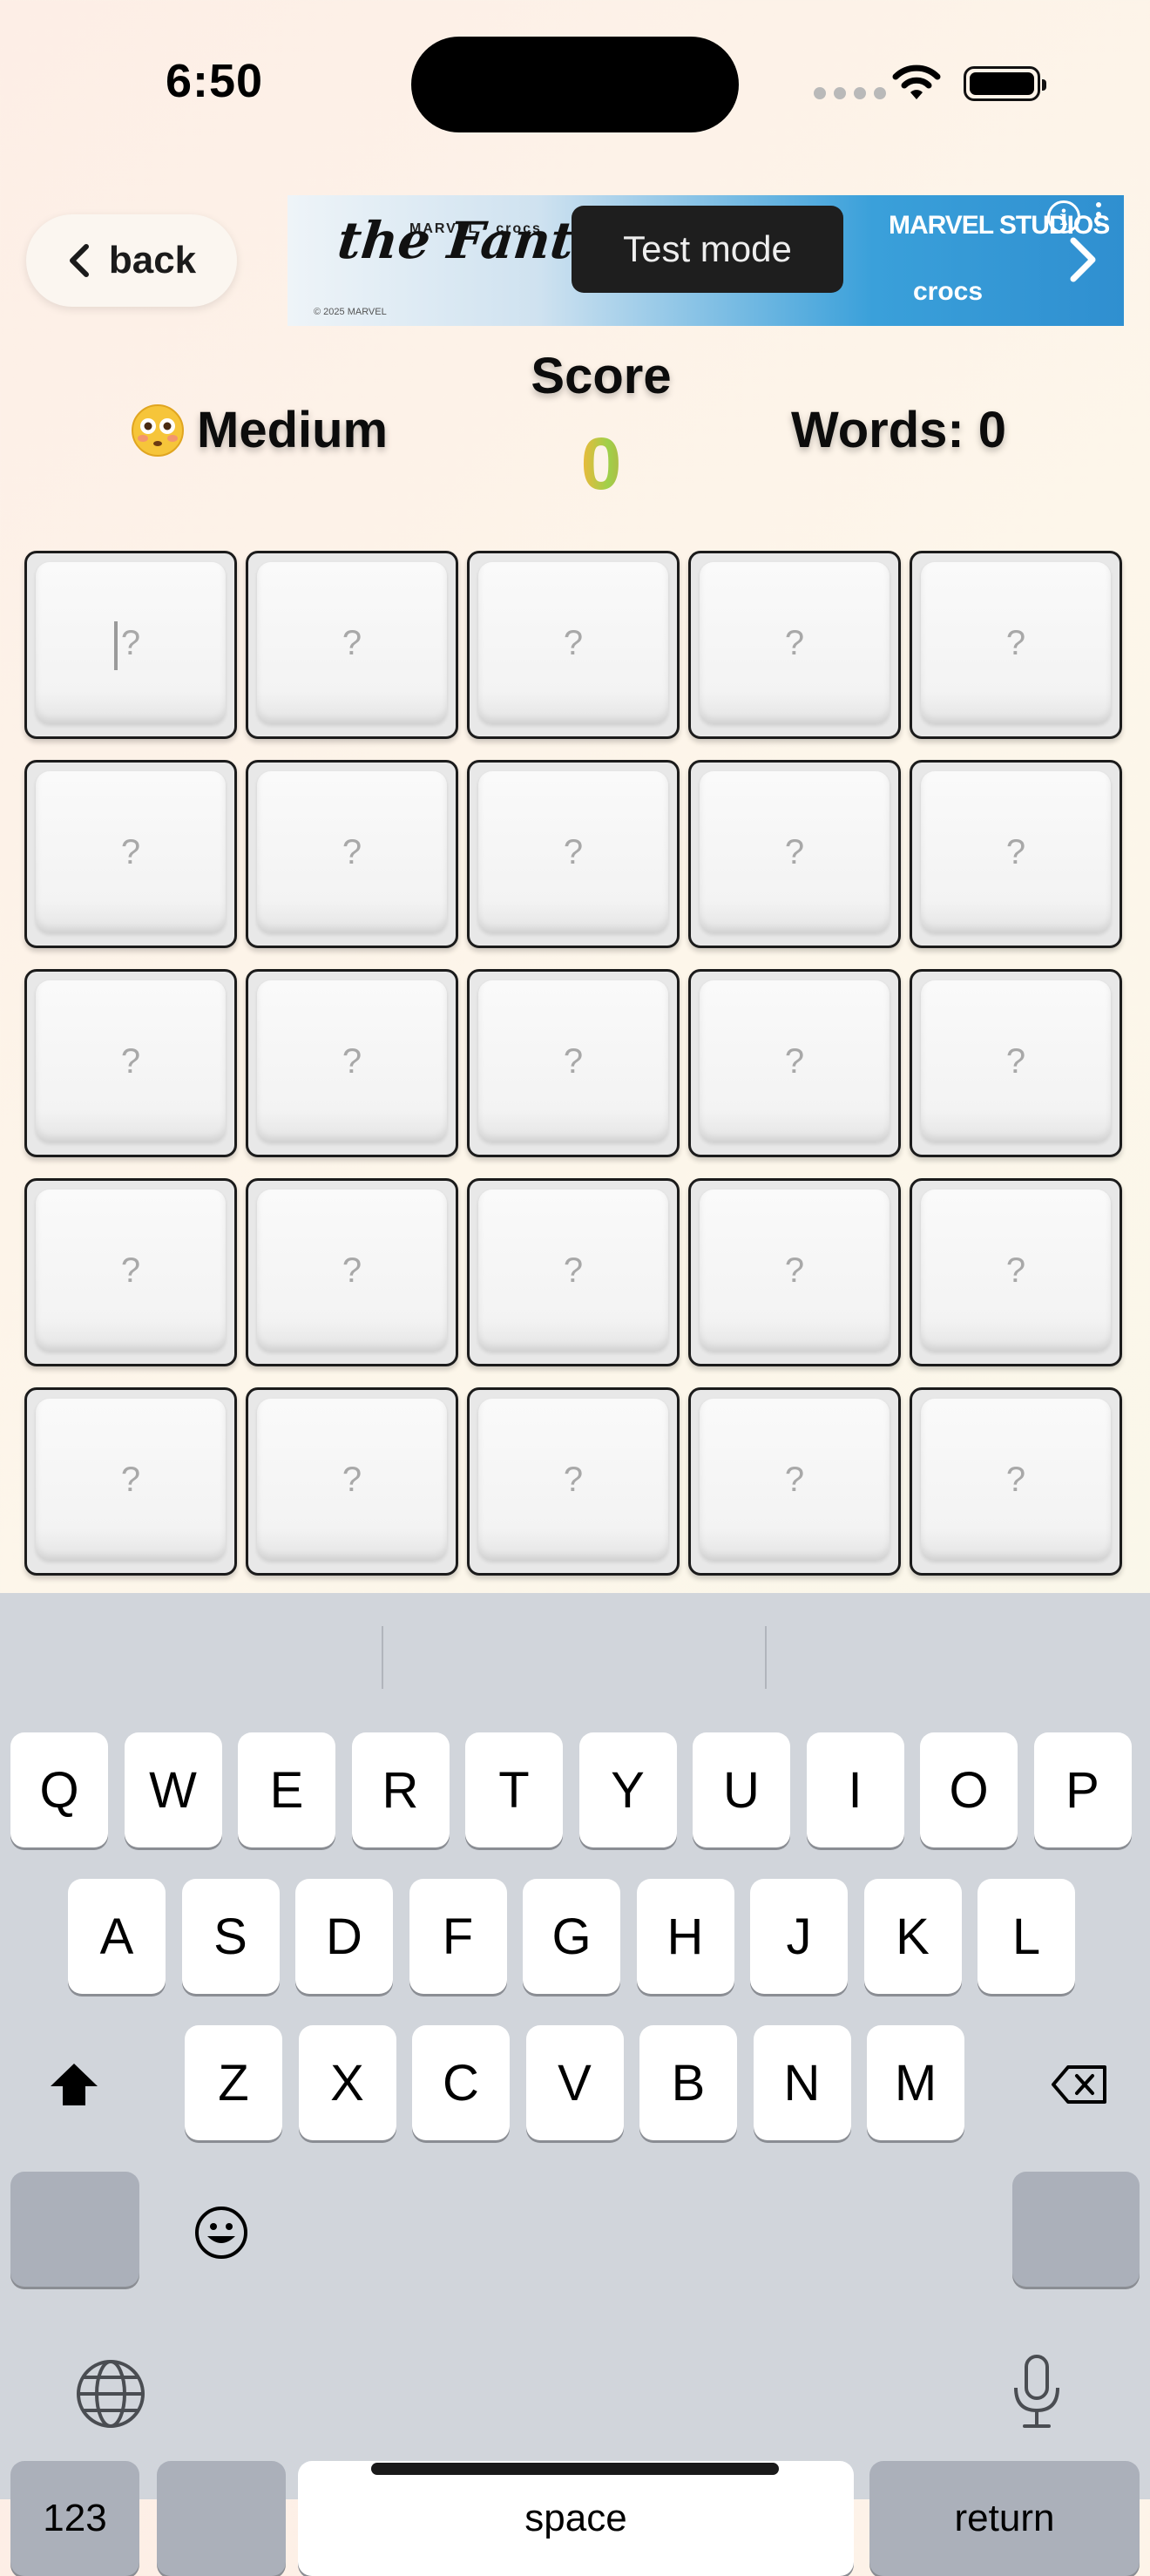 This screenshot has width=1150, height=2576. I want to click on key-b: B, so click(688, 2083).